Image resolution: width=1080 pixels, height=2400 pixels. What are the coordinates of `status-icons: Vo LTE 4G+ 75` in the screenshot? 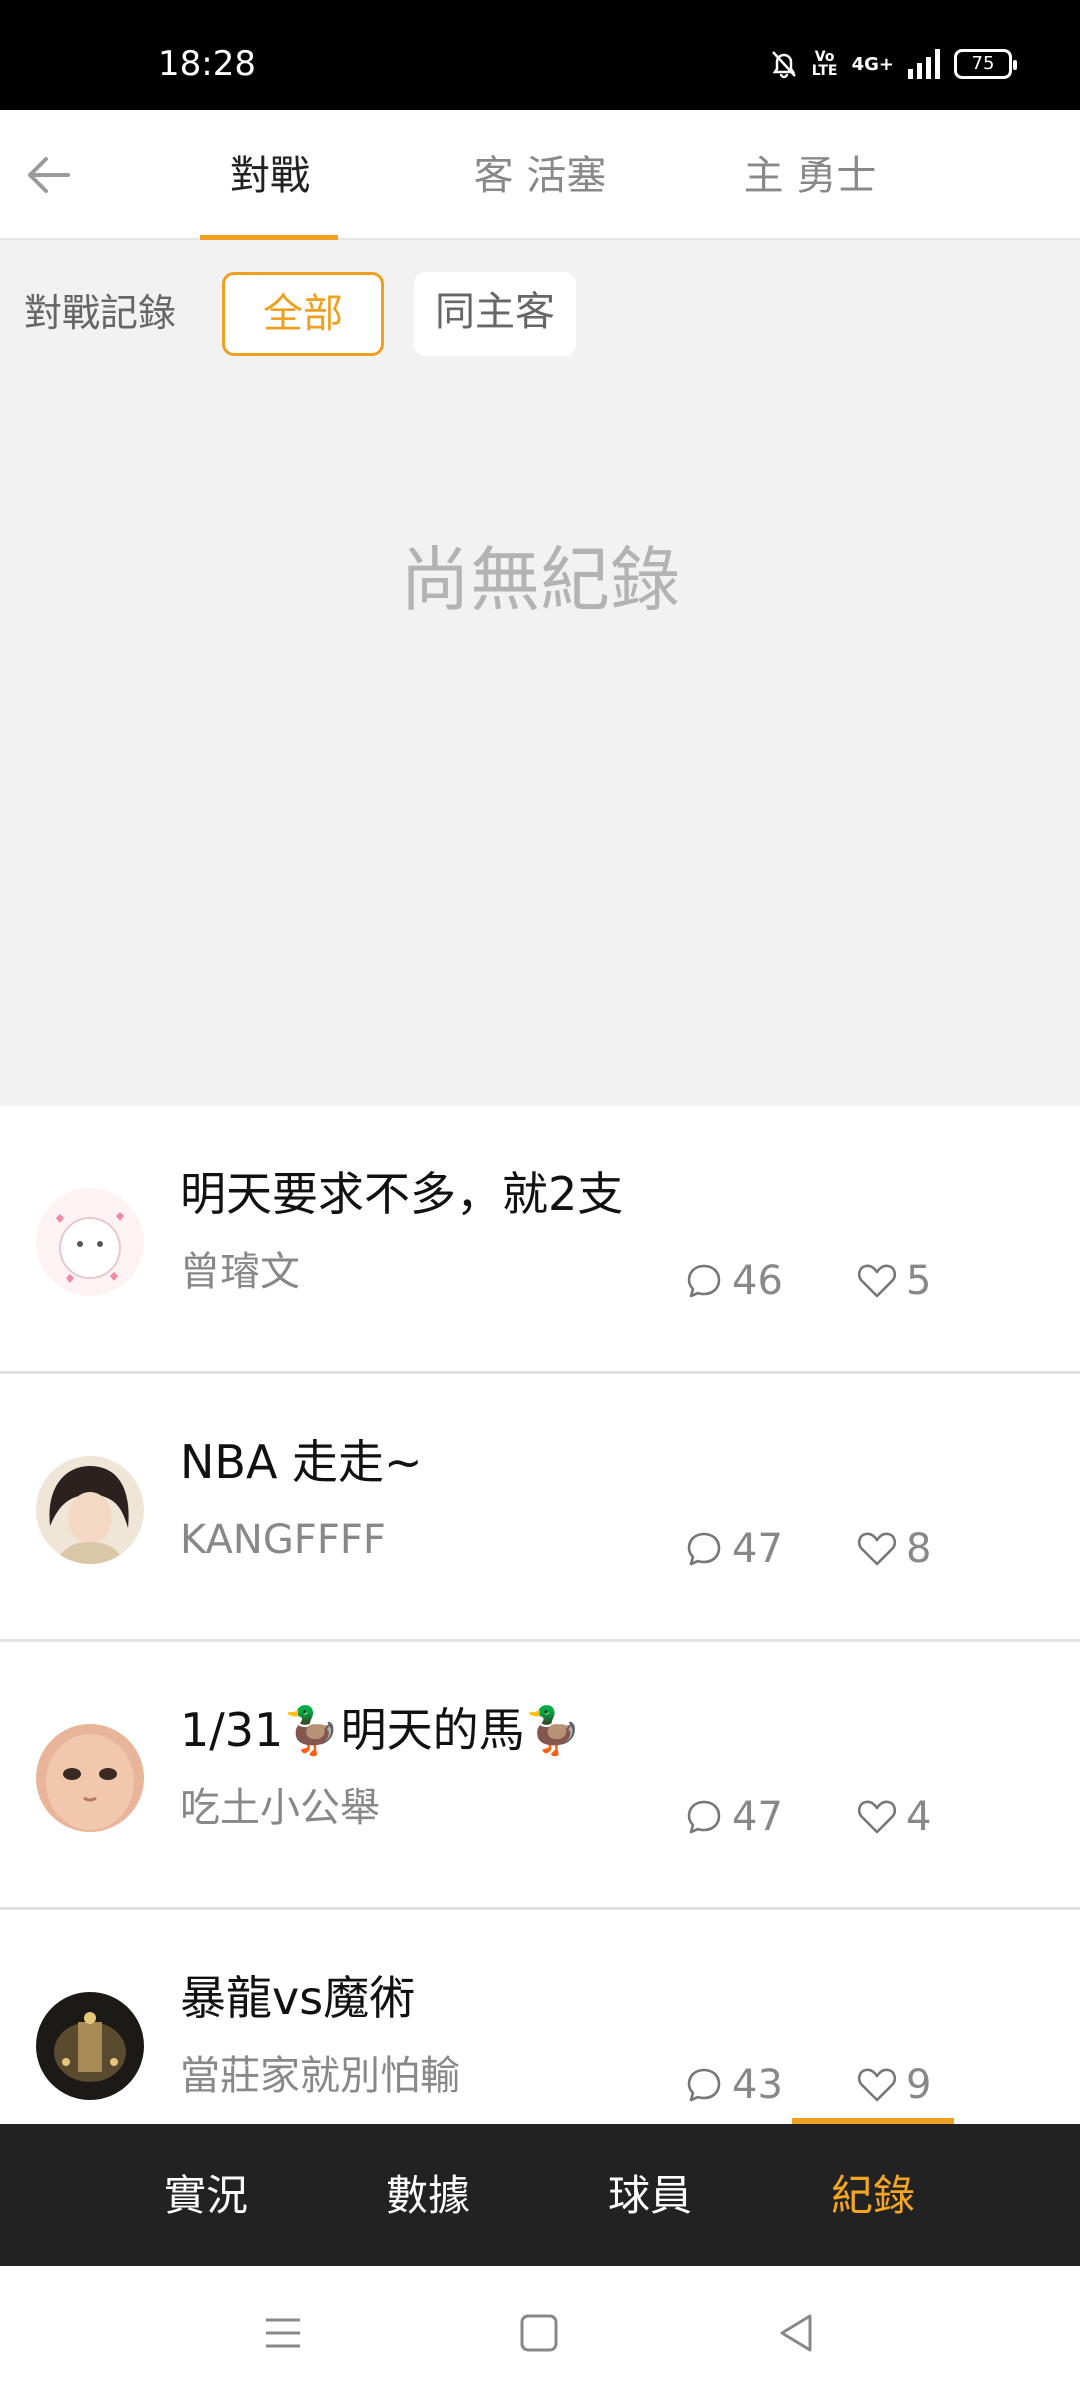 It's located at (893, 64).